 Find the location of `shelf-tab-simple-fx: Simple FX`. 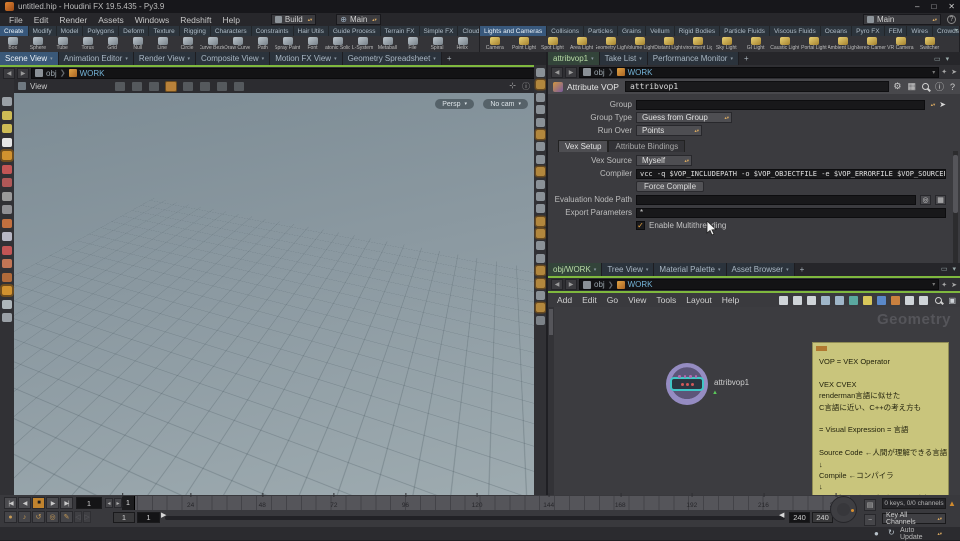

shelf-tab-simple-fx: Simple FX is located at coordinates (439, 31).